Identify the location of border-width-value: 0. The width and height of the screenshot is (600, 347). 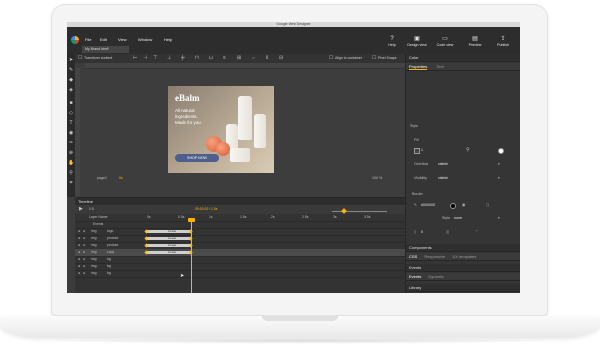
(422, 232).